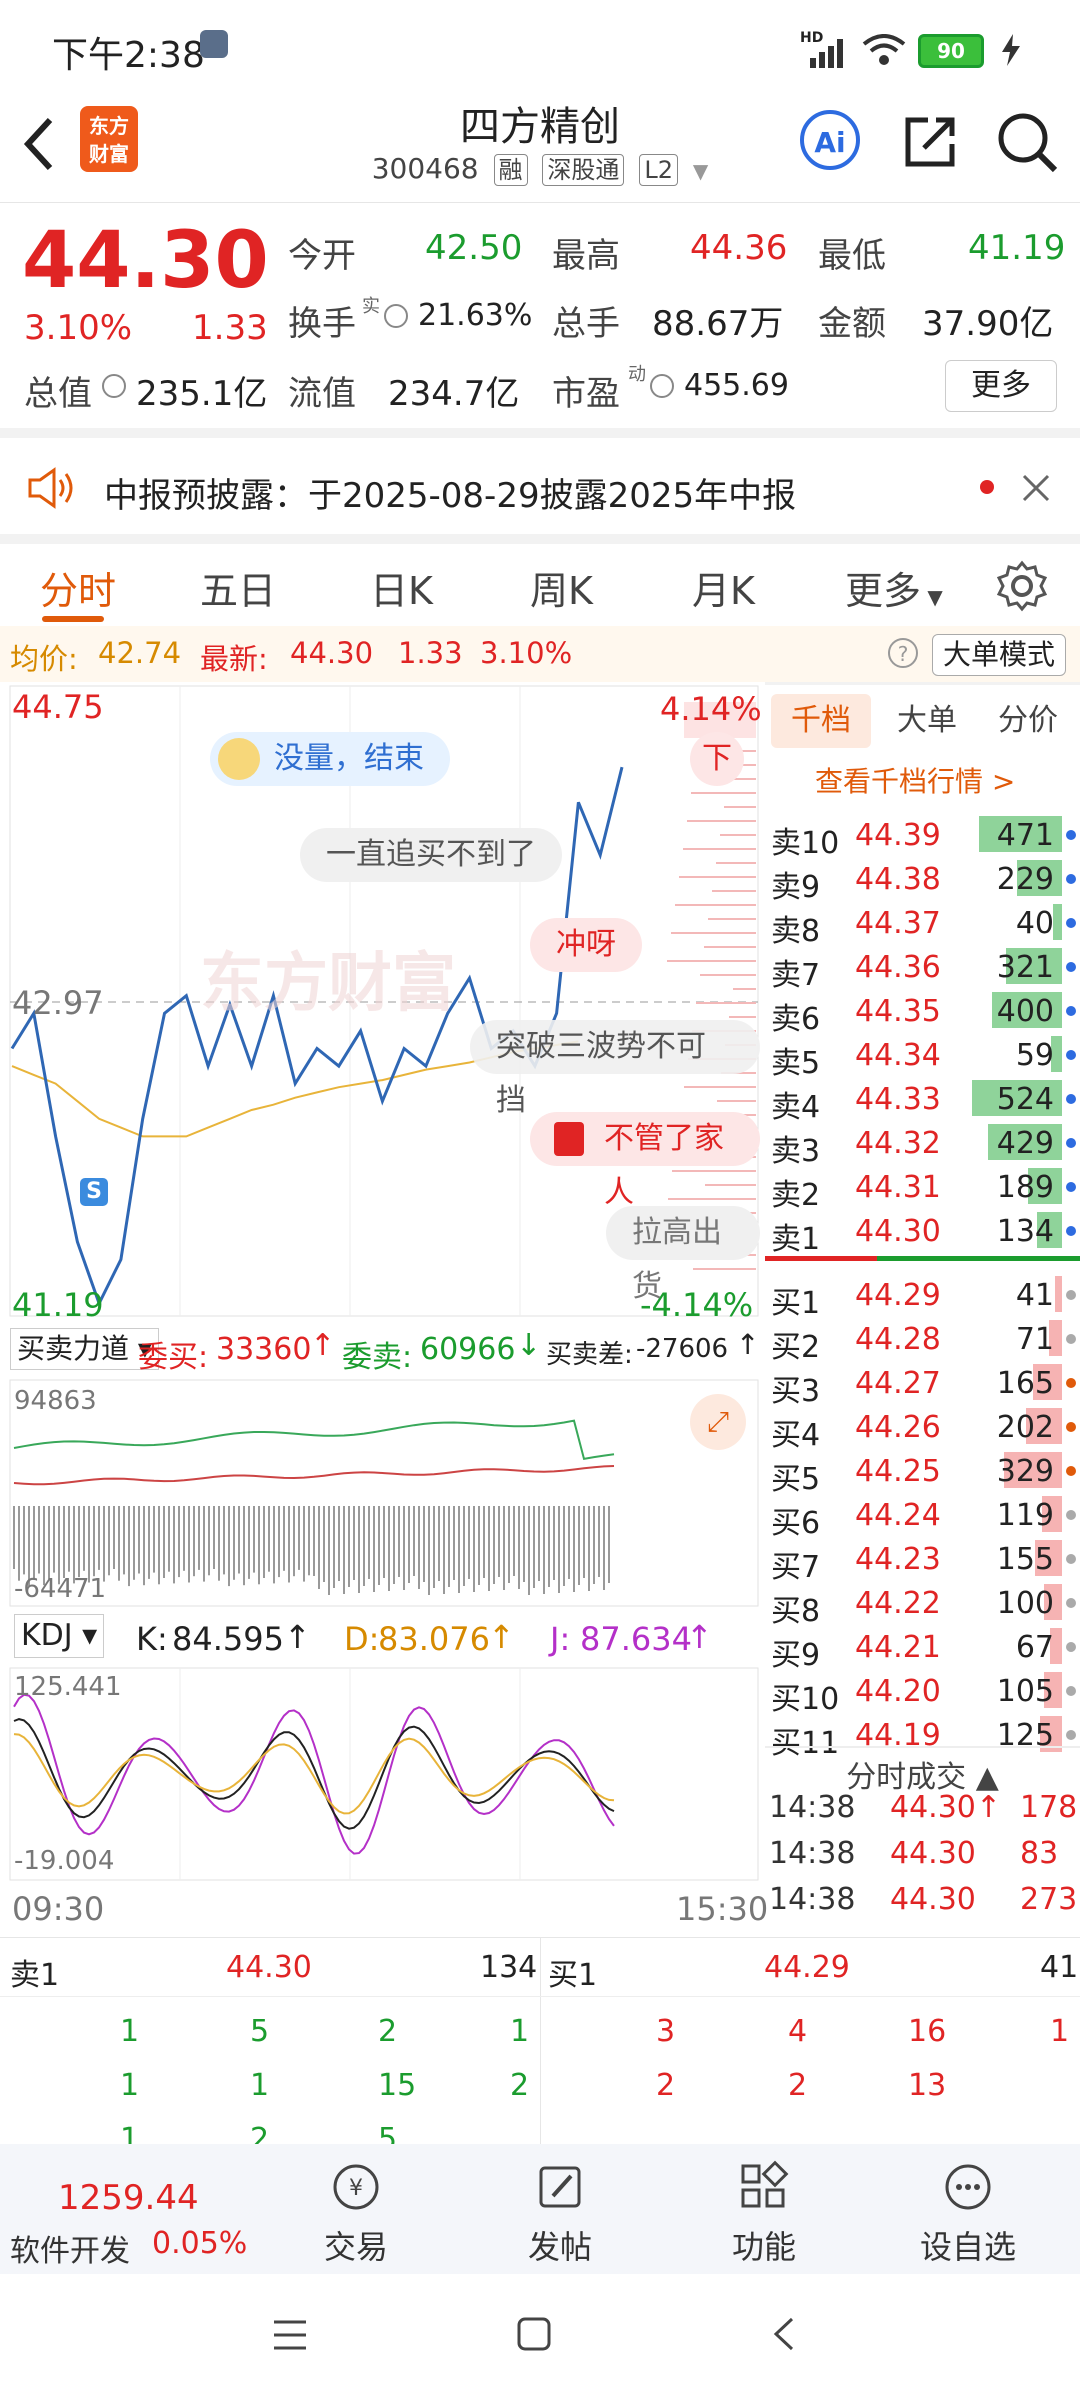  I want to click on ask-row: 卖8 44.37 40, so click(922, 924).